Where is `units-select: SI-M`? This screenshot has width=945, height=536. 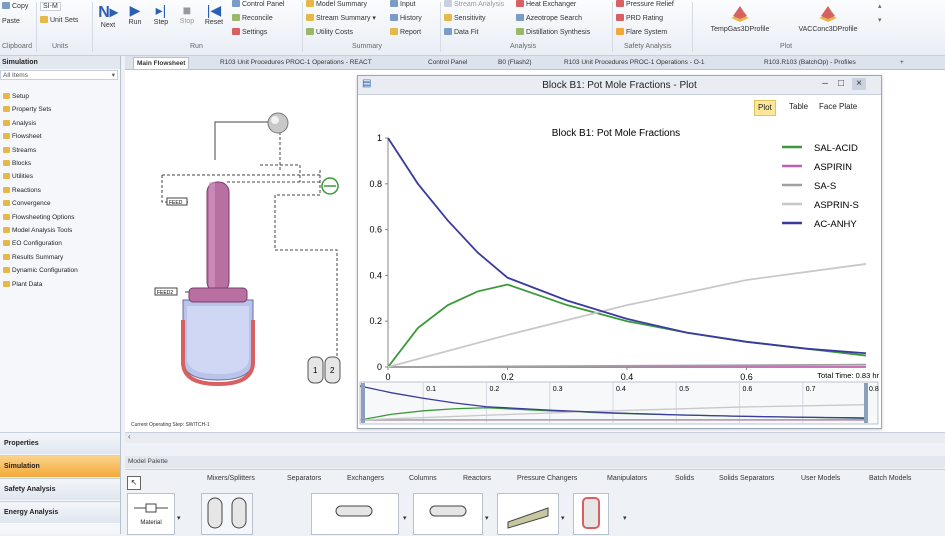
units-select: SI-M is located at coordinates (50, 6).